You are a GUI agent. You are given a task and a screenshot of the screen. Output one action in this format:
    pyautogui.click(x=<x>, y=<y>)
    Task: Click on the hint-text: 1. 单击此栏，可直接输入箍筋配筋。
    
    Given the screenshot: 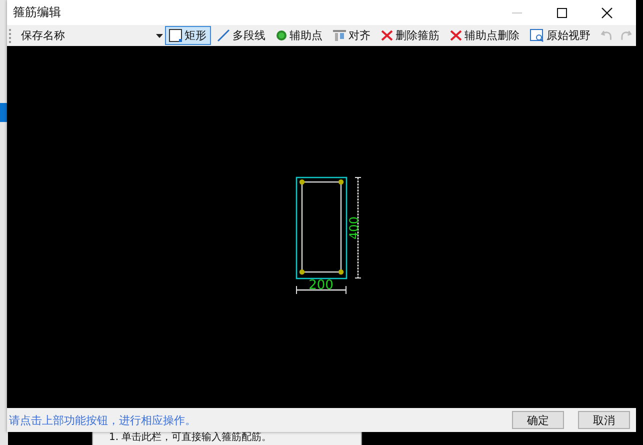 What is the action you would take?
    pyautogui.click(x=190, y=437)
    